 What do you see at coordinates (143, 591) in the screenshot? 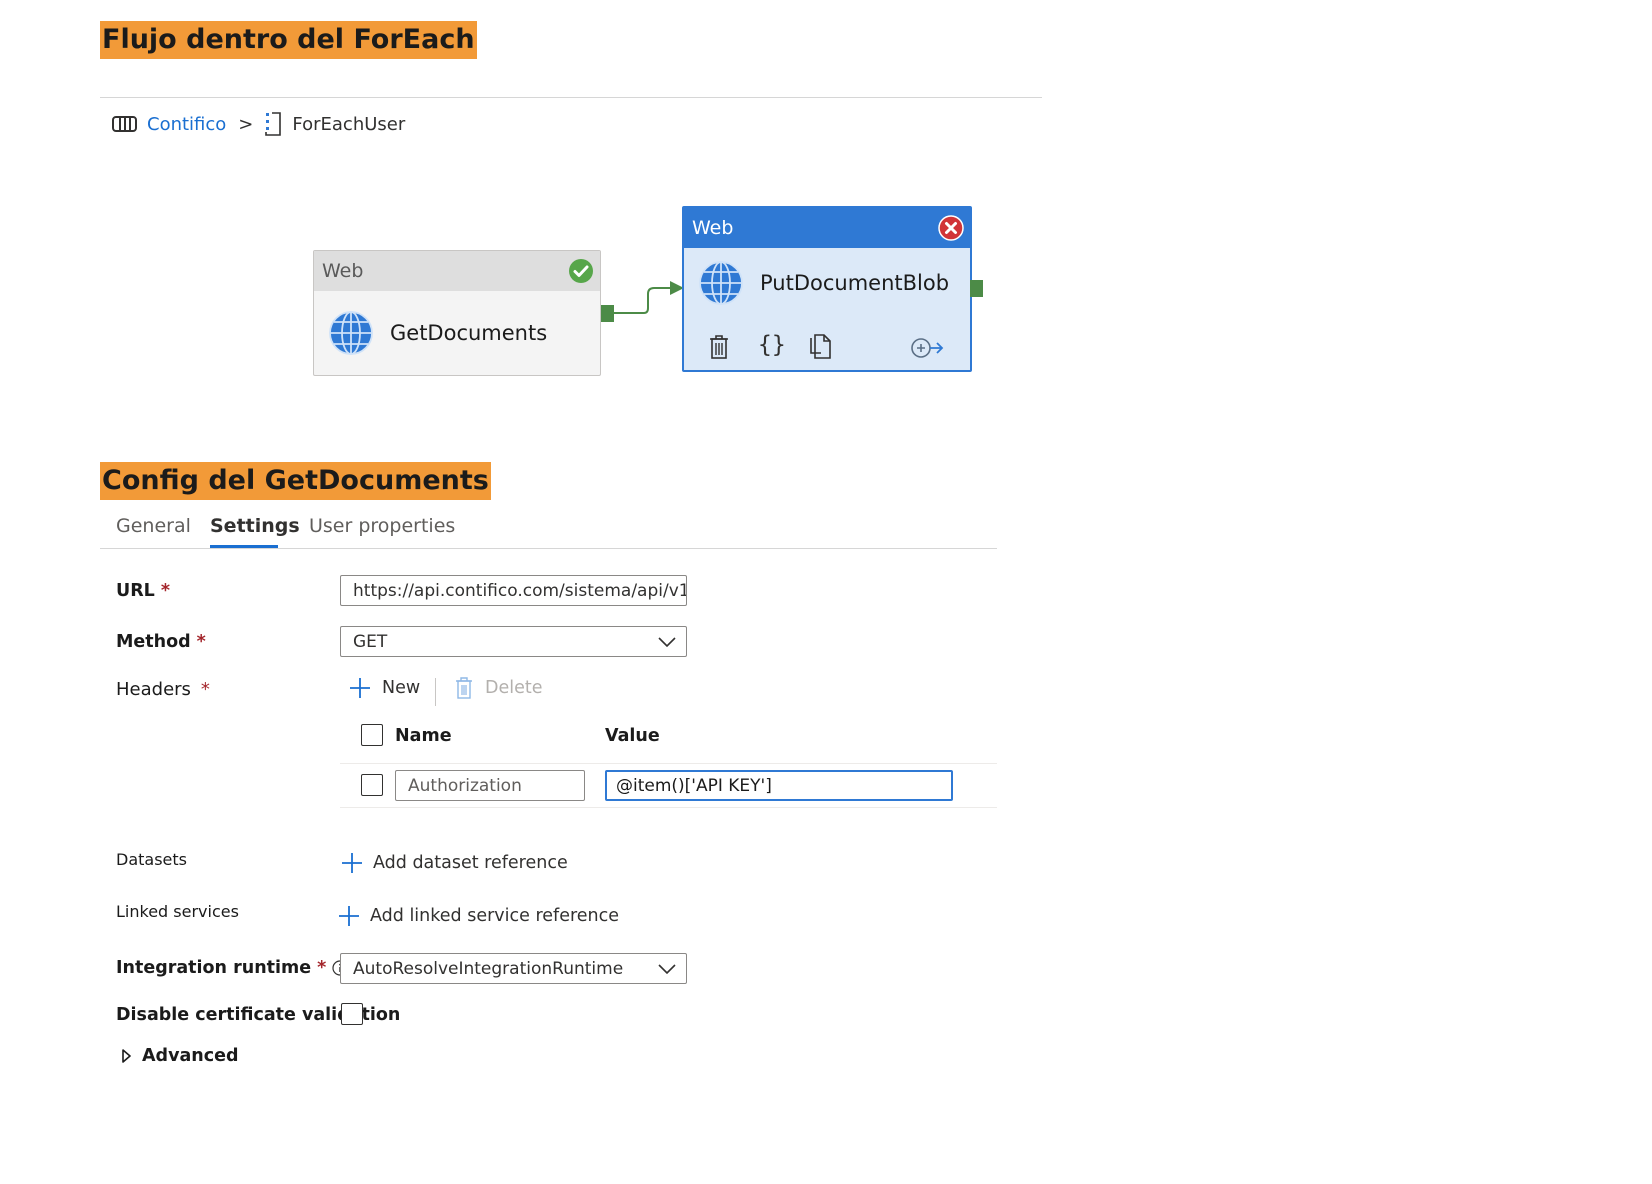
I see `url-label: URL *` at bounding box center [143, 591].